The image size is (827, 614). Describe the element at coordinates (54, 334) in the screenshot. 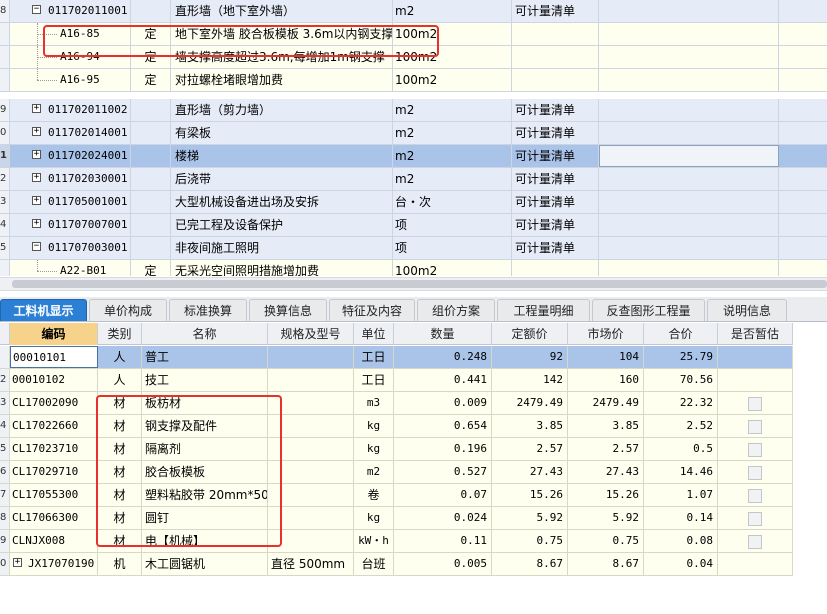

I see `header-code: 编码` at that location.